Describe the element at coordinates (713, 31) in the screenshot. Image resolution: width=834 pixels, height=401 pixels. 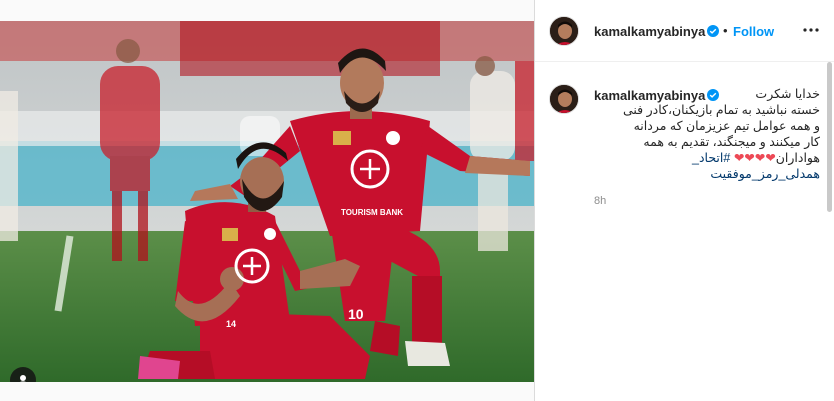
I see `verified-badge-icon` at that location.